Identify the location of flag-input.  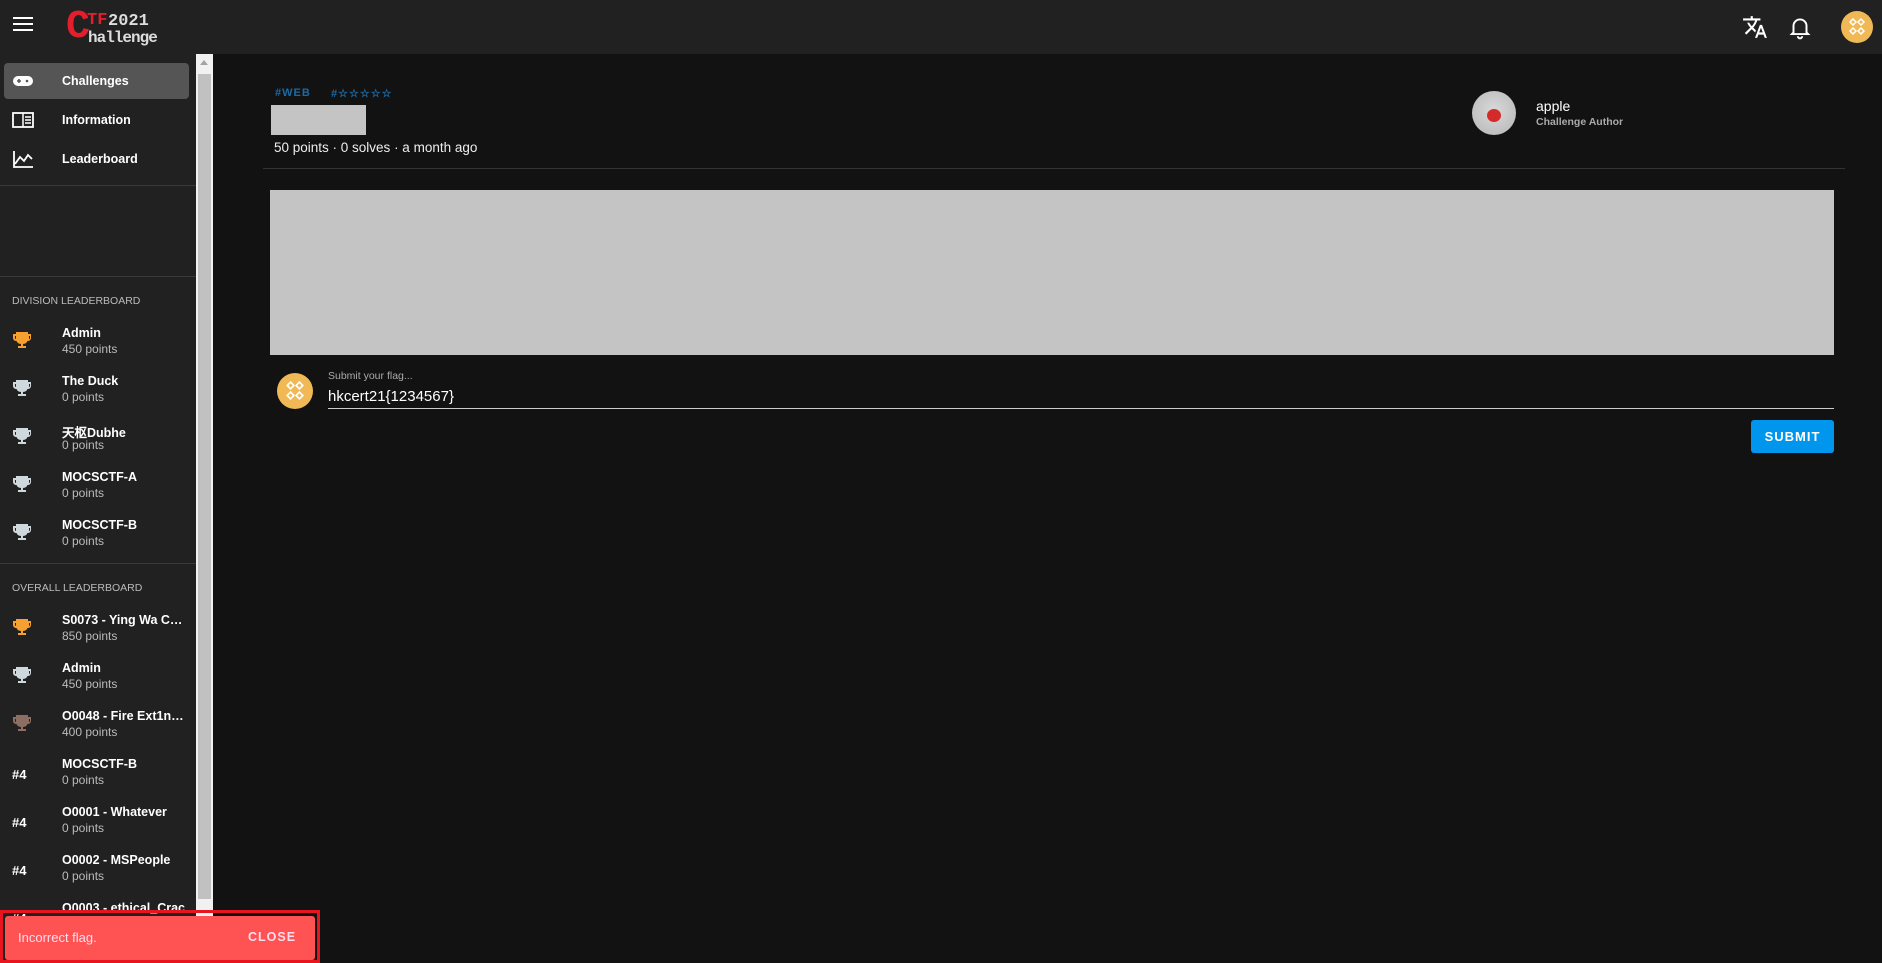
(1081, 397).